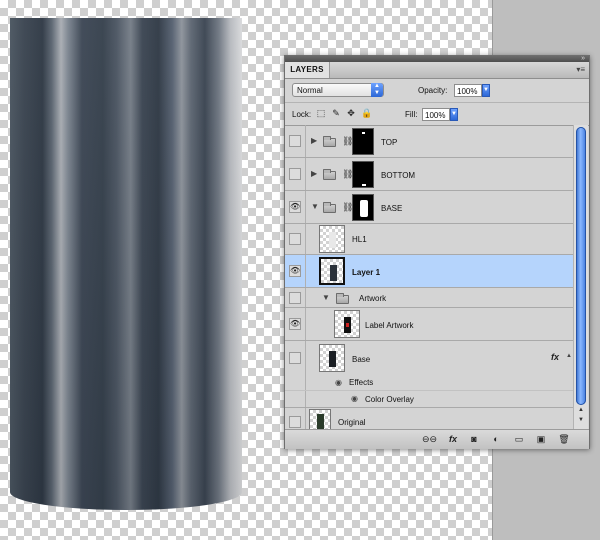 The image size is (600, 540). I want to click on layer-row-hl1: HL1, so click(429, 239).